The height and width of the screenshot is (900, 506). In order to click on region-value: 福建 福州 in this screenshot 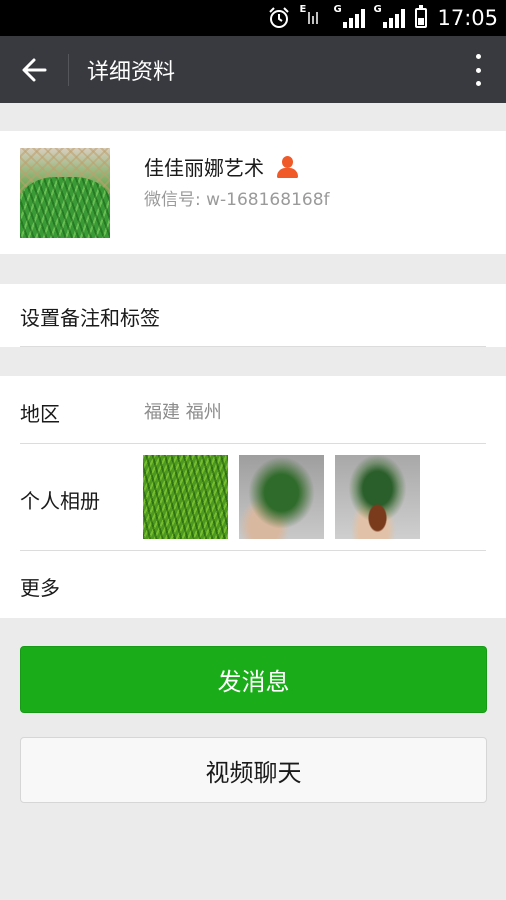, I will do `click(183, 412)`.